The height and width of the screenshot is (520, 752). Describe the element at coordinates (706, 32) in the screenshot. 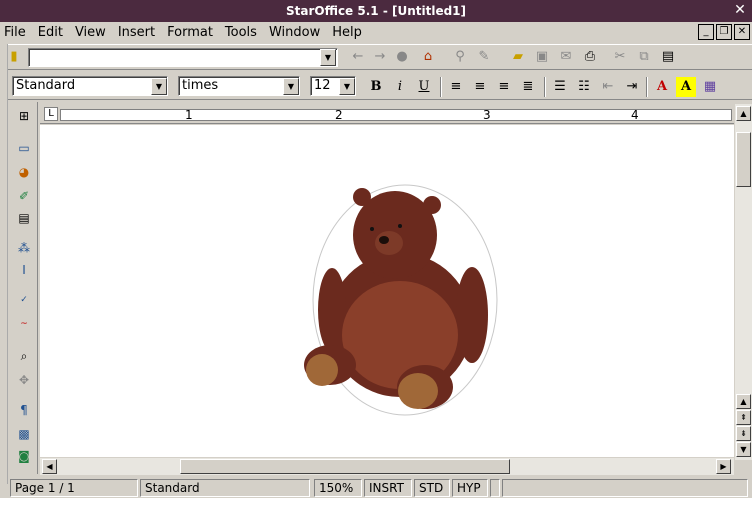

I see `minimize-icon: _` at that location.